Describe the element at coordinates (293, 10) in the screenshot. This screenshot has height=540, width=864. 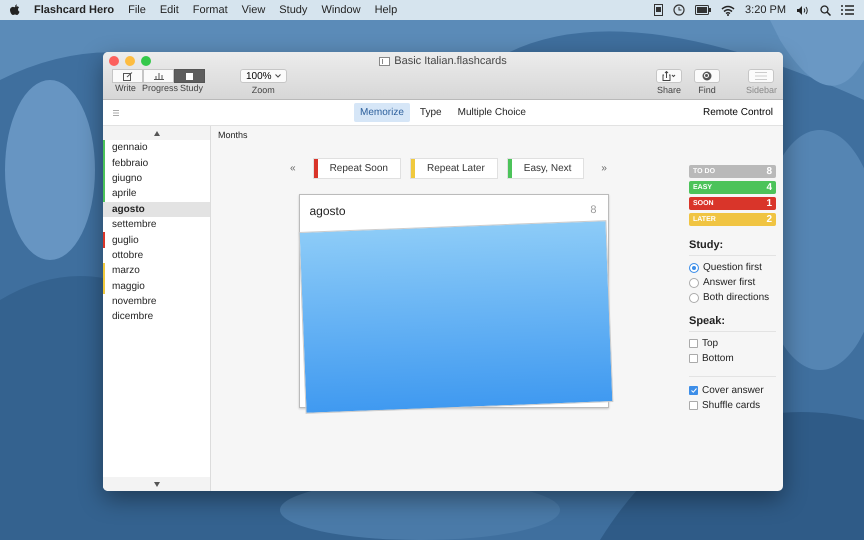
I see `menu-item: Study` at that location.